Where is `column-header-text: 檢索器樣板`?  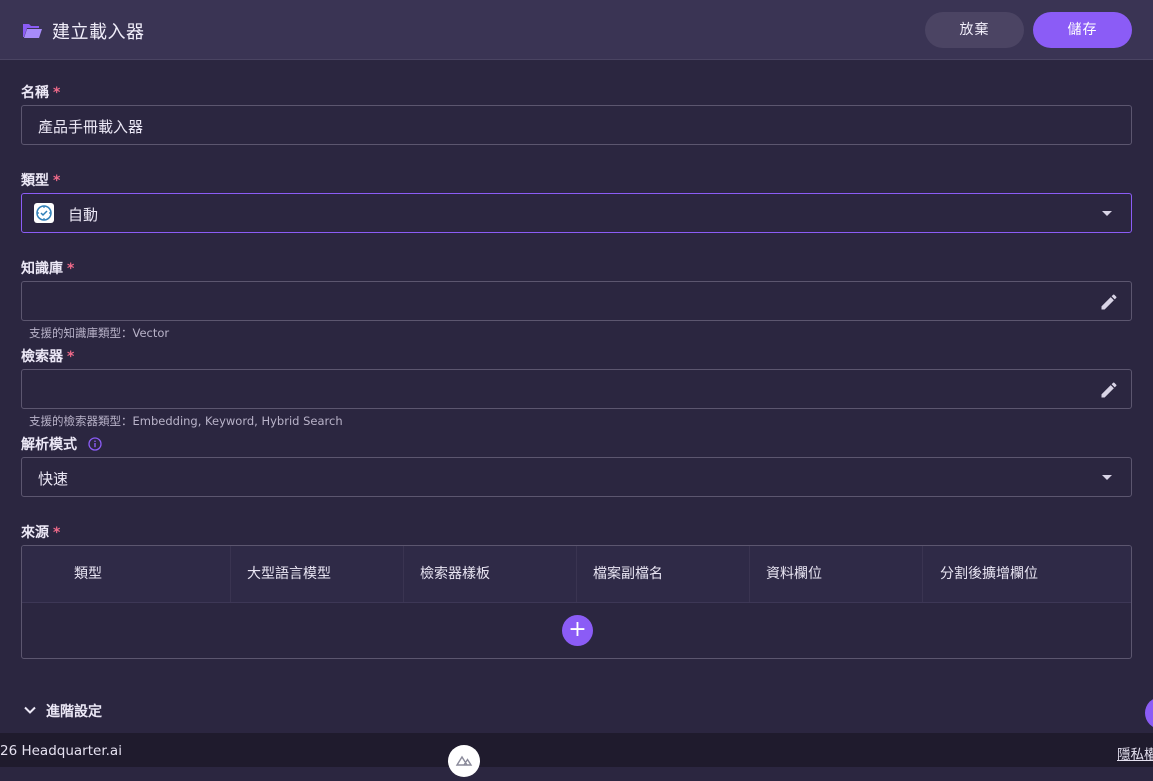
column-header-text: 檢索器樣板 is located at coordinates (455, 574).